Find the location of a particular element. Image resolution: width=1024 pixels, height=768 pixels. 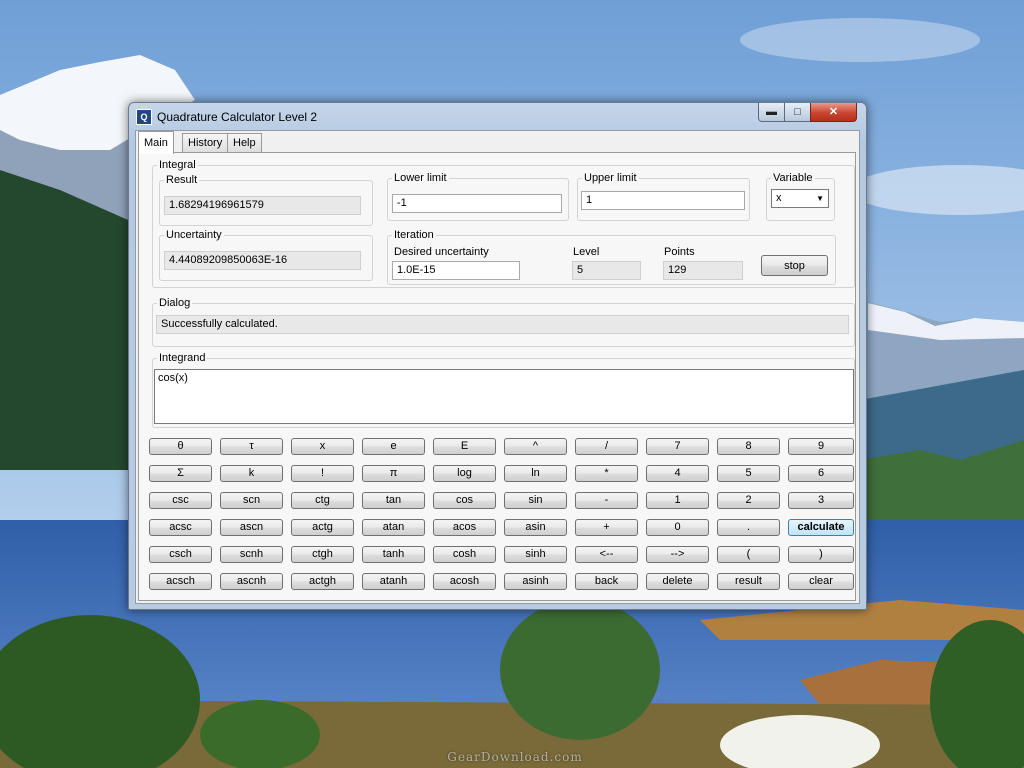

keypad-key: actgh is located at coordinates (322, 581).